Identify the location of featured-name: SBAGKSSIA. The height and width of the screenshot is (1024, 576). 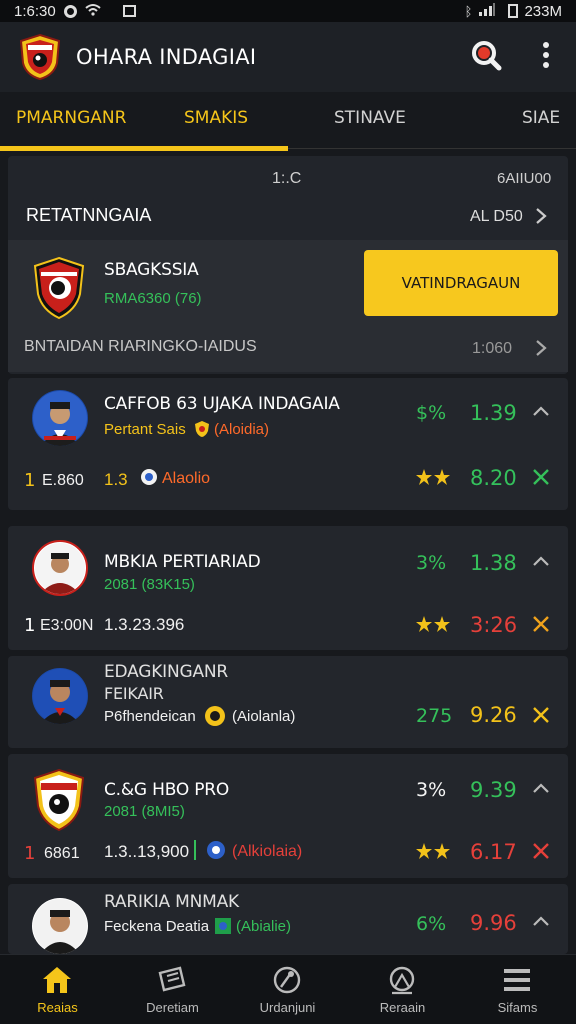
(151, 270).